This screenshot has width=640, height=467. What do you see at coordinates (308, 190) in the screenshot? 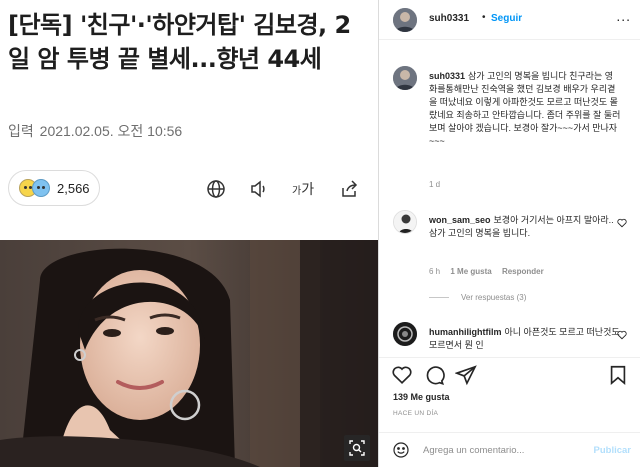
I see `font-size-big-label: 가` at bounding box center [308, 190].